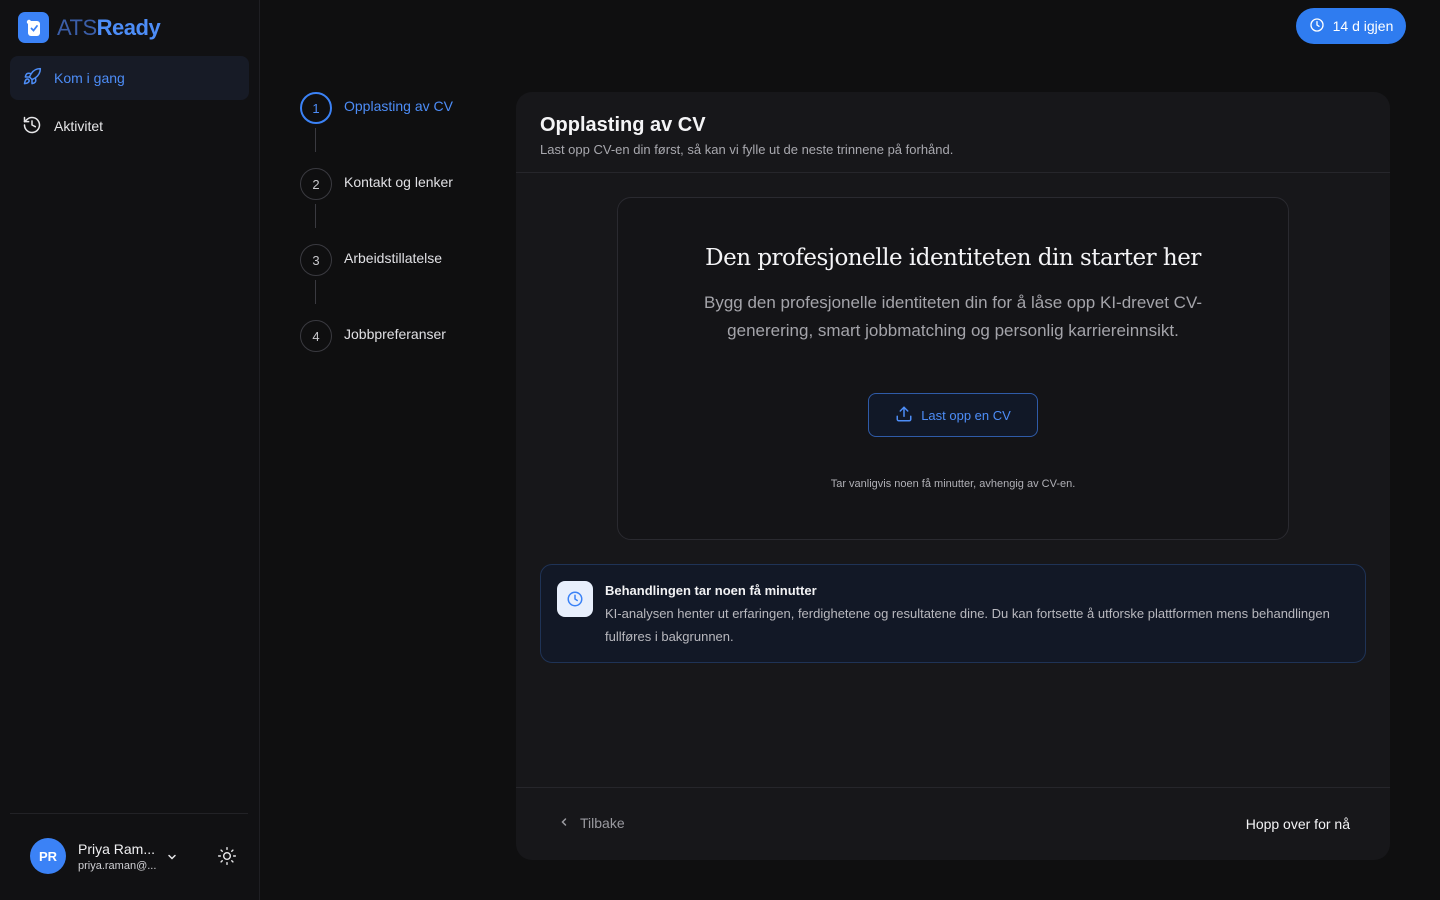 This screenshot has width=1440, height=900. Describe the element at coordinates (953, 823) in the screenshot. I see `card-footer: Tilbake Hopp over for nå` at that location.